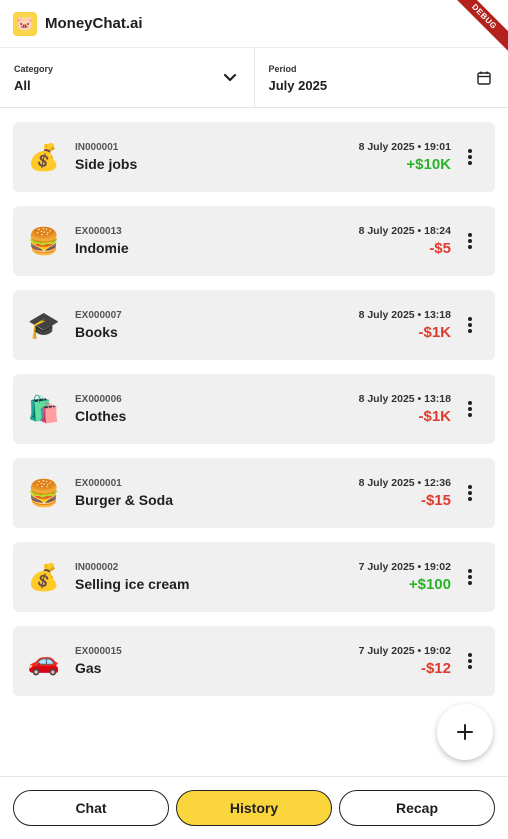  I want to click on transaction-name: Selling ice cream, so click(132, 584).